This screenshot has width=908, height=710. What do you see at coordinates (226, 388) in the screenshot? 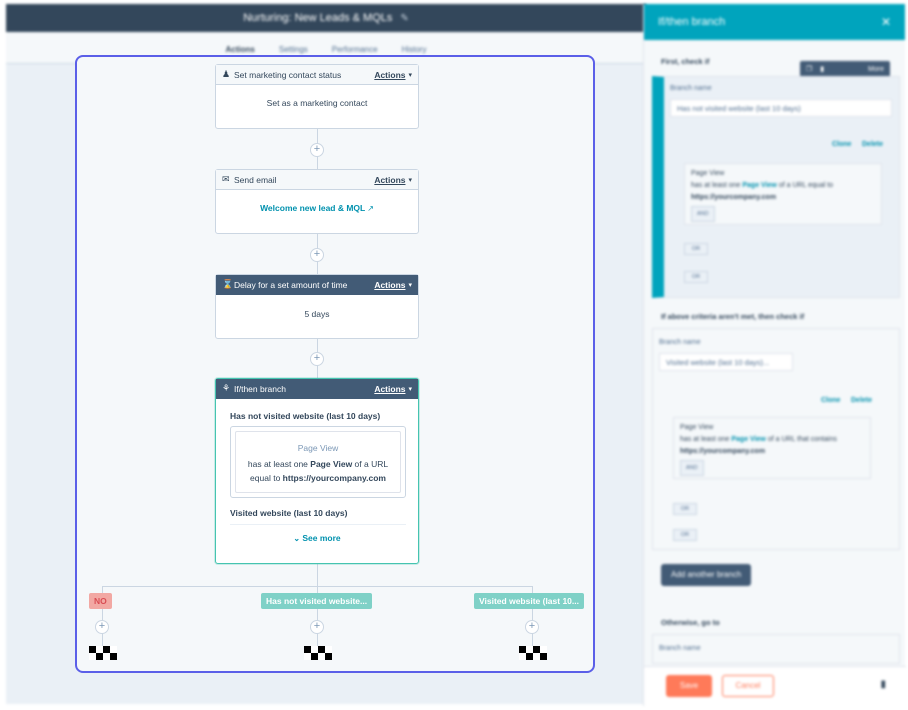
I see `branch-icon: ⚘` at bounding box center [226, 388].